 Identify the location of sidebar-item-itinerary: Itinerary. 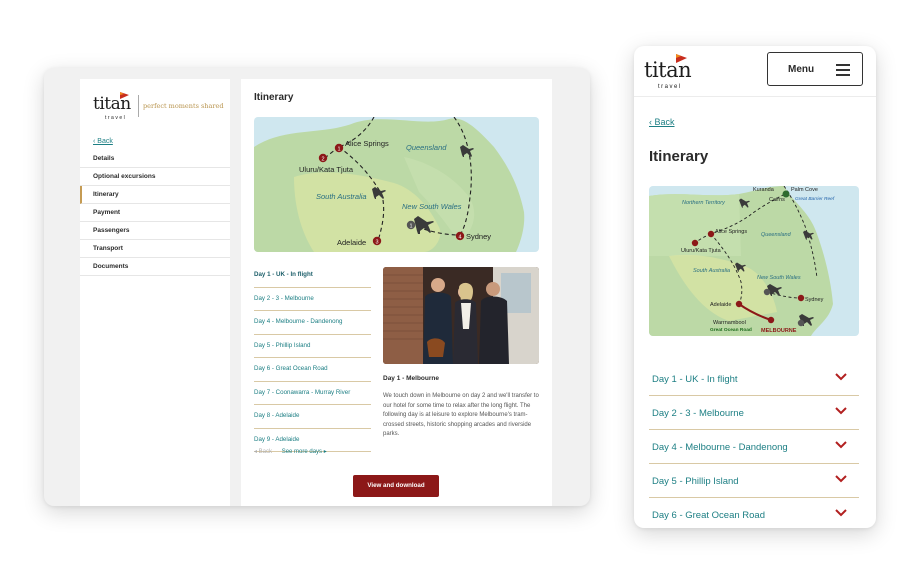
(155, 195).